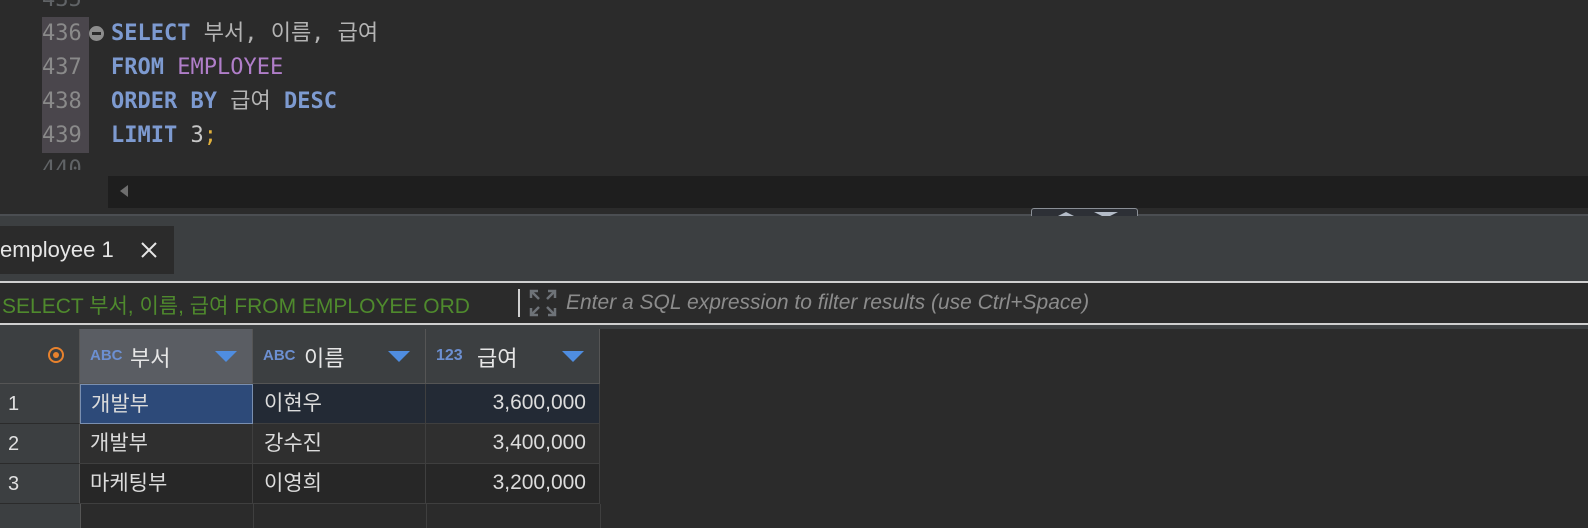  What do you see at coordinates (190, 135) in the screenshot?
I see `code-token: 3` at bounding box center [190, 135].